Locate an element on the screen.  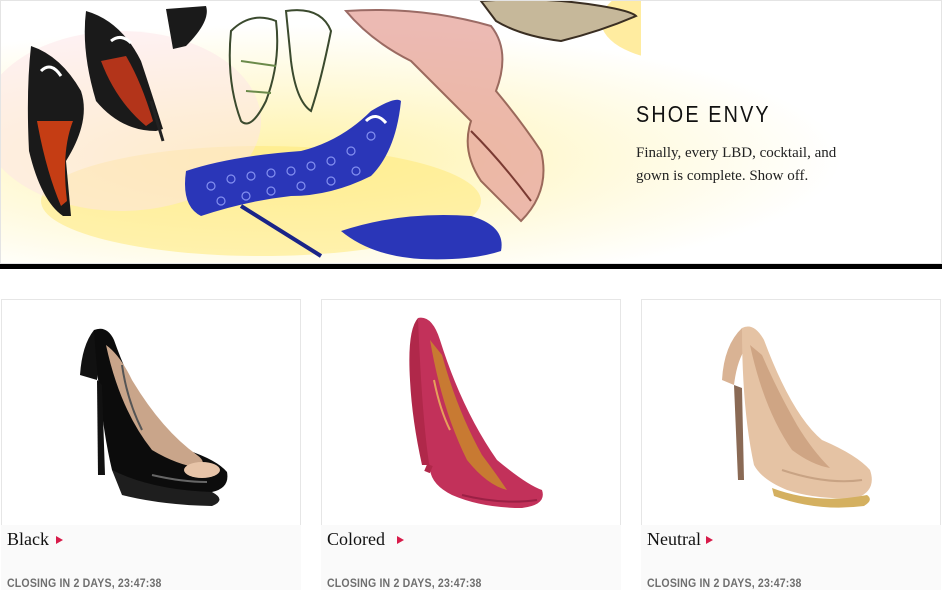
product-label-colored: Colored is located at coordinates (365, 539).